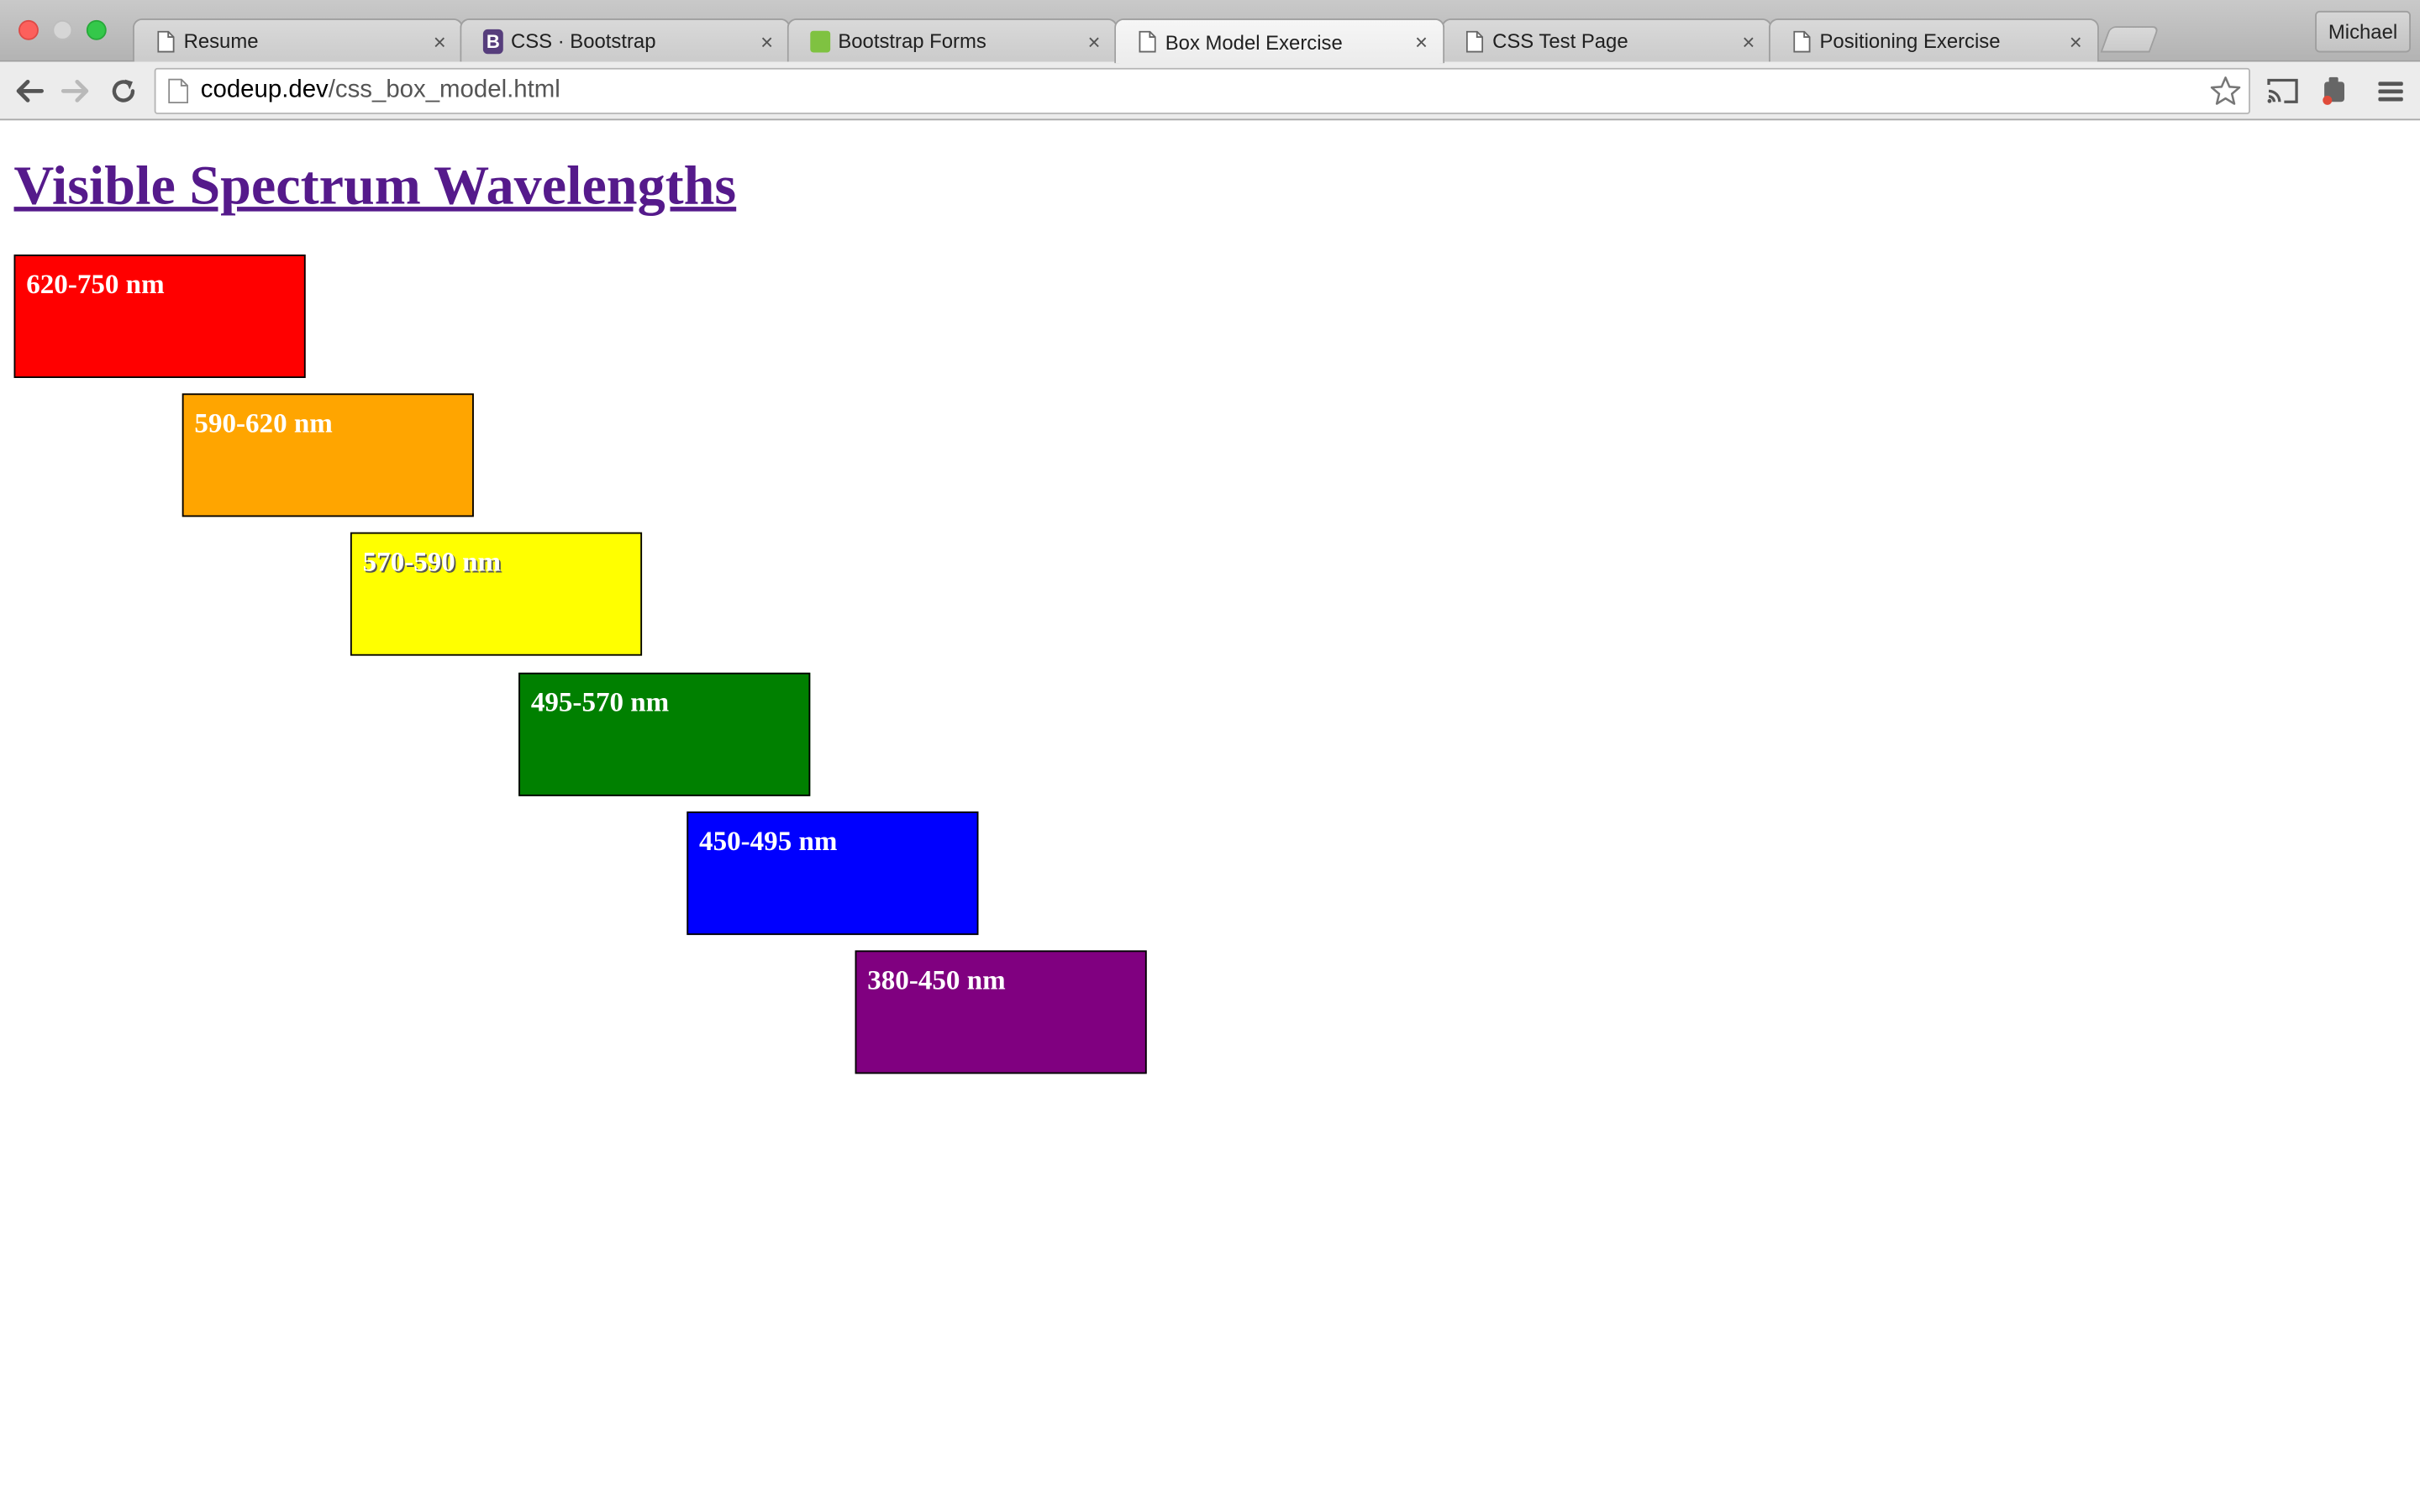  I want to click on arrow-left-icon, so click(30, 90).